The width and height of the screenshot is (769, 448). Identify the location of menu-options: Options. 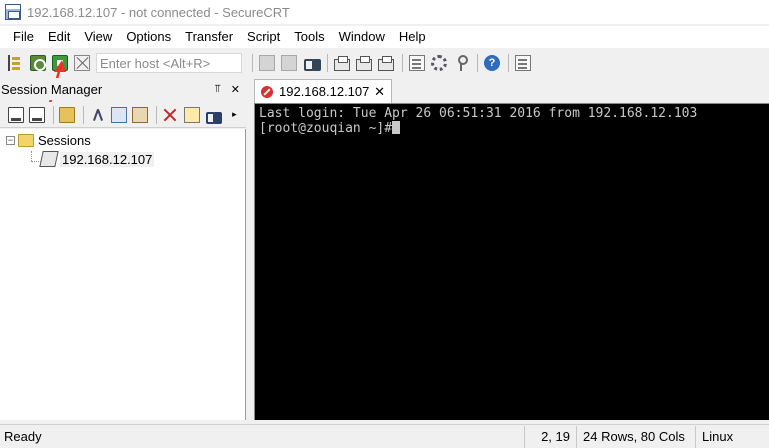
(148, 37).